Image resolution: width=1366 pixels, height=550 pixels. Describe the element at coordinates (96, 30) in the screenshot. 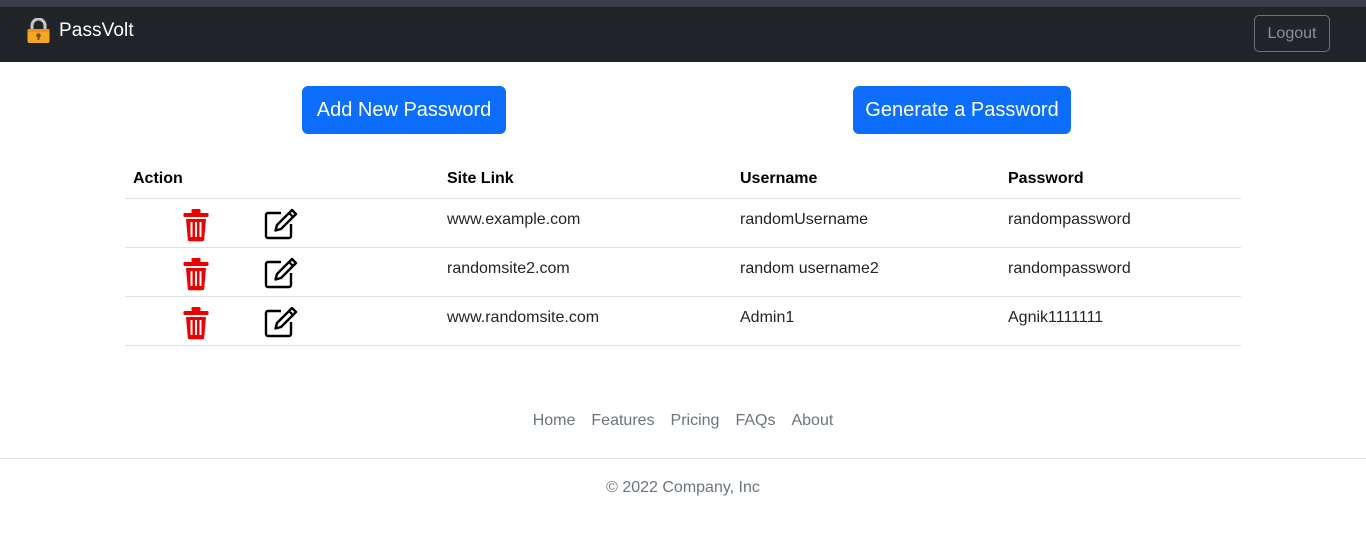

I see `brand-name: PassVolt` at that location.